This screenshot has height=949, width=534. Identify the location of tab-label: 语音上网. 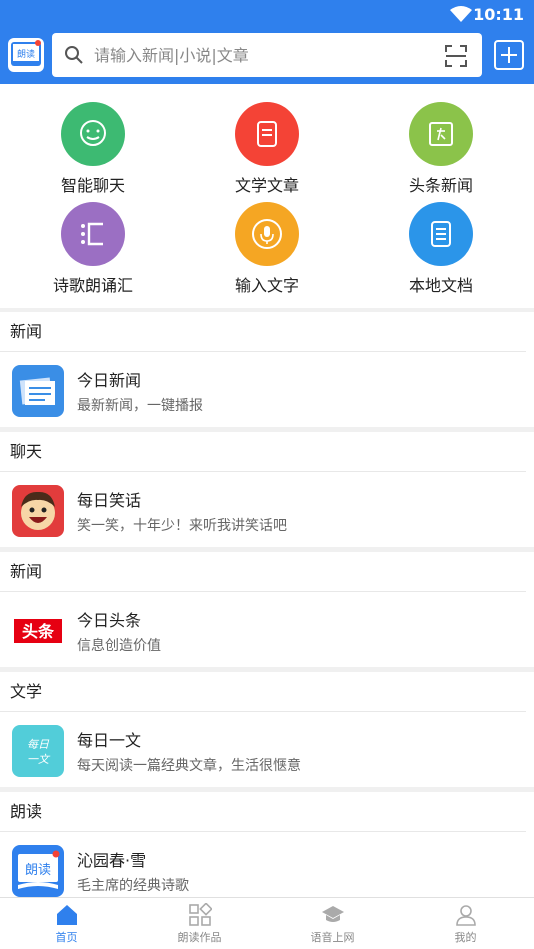
(332, 937).